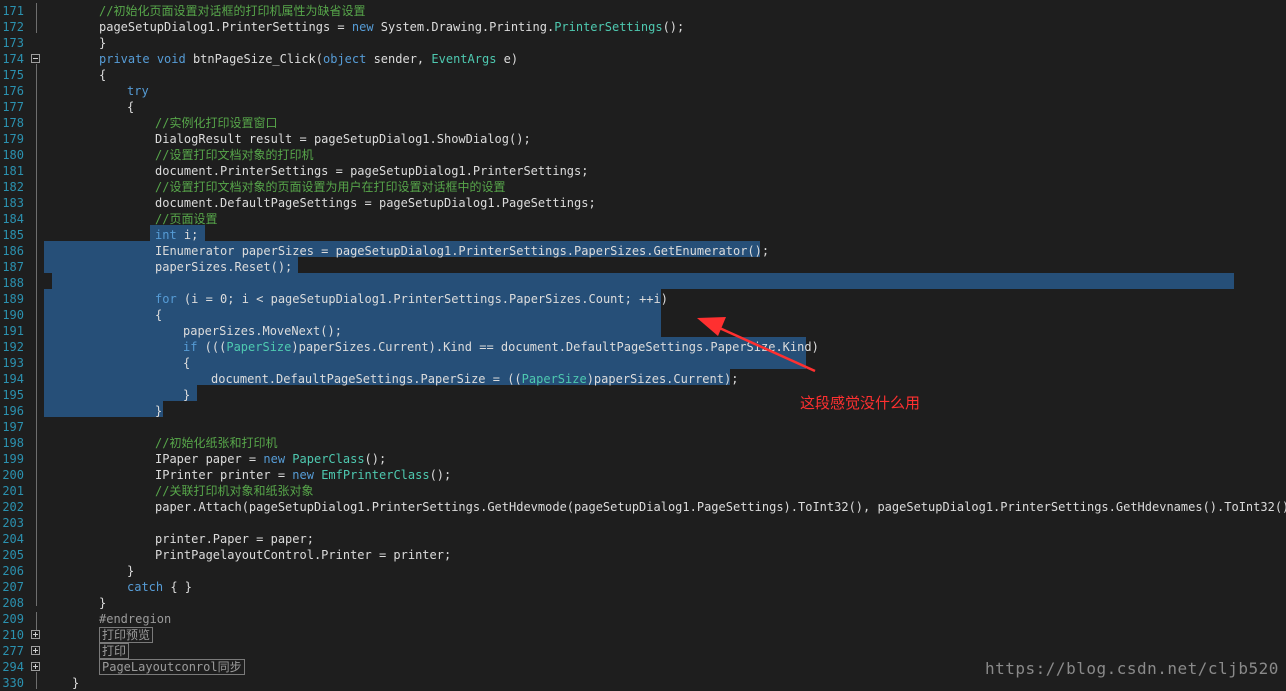  Describe the element at coordinates (1132, 668) in the screenshot. I see `watermark: https://blog.csdn.net/cljb520` at that location.